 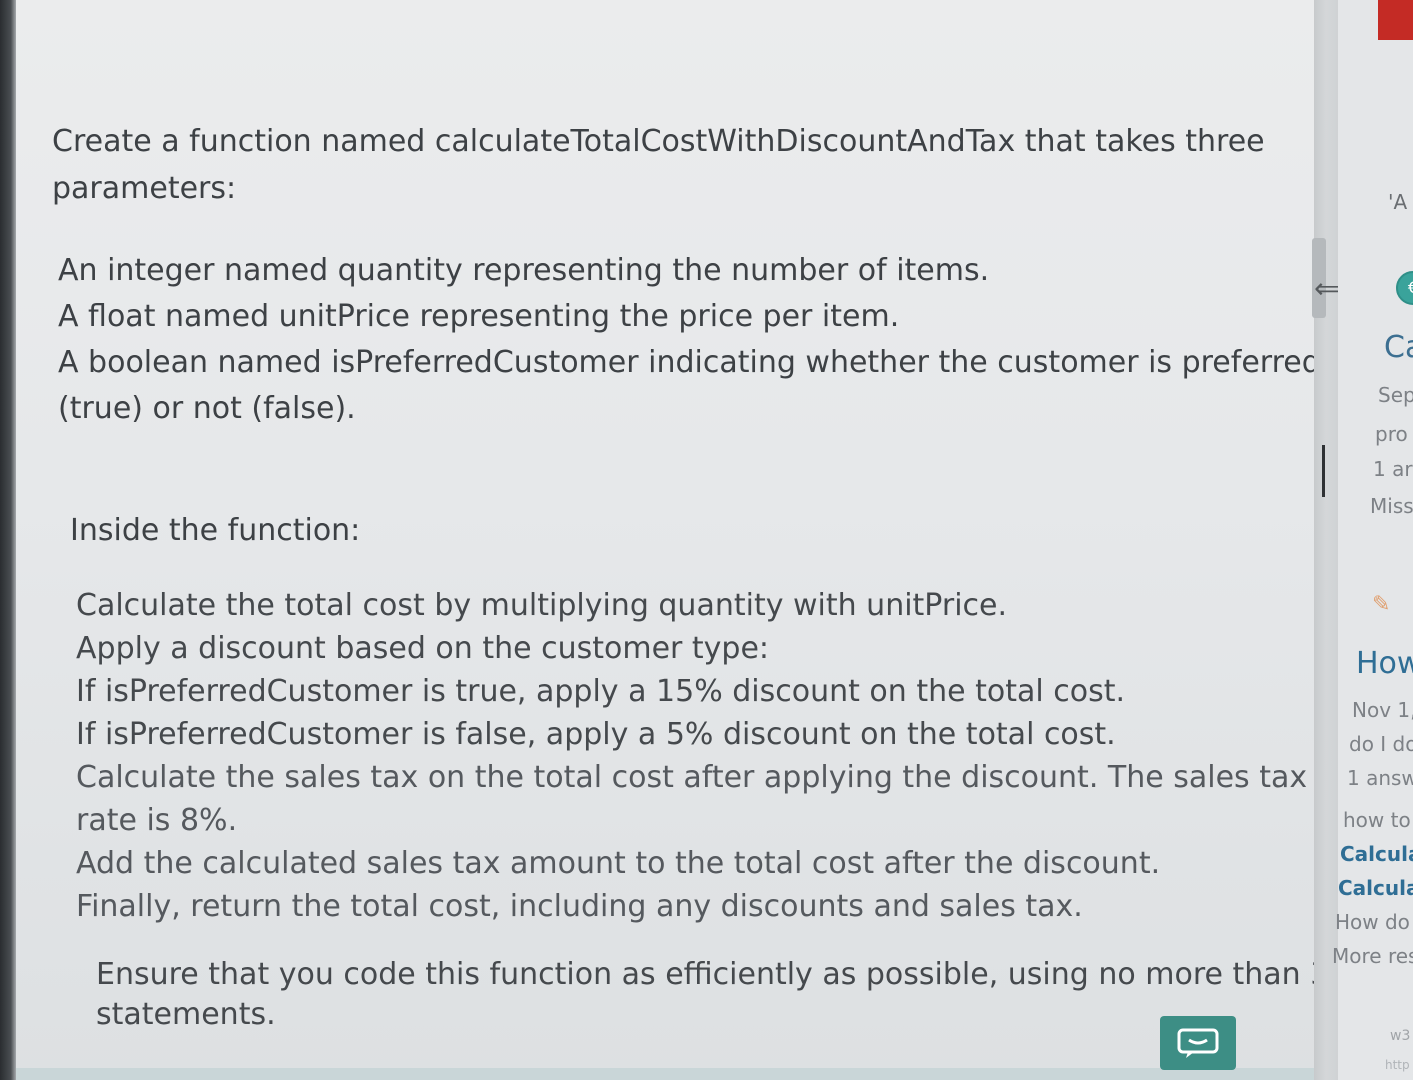 I want to click on result-link-1: how to, so click(x=1377, y=820).